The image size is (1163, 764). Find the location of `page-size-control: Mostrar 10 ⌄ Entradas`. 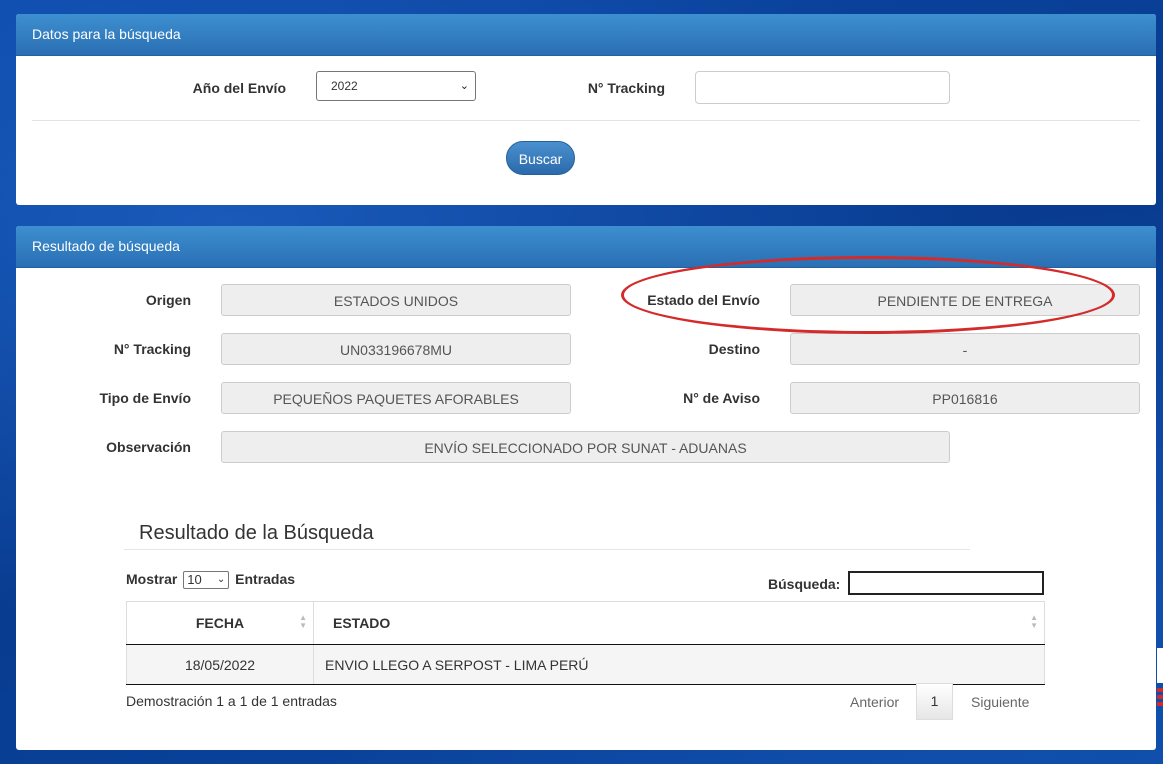

page-size-control: Mostrar 10 ⌄ Entradas is located at coordinates (211, 580).